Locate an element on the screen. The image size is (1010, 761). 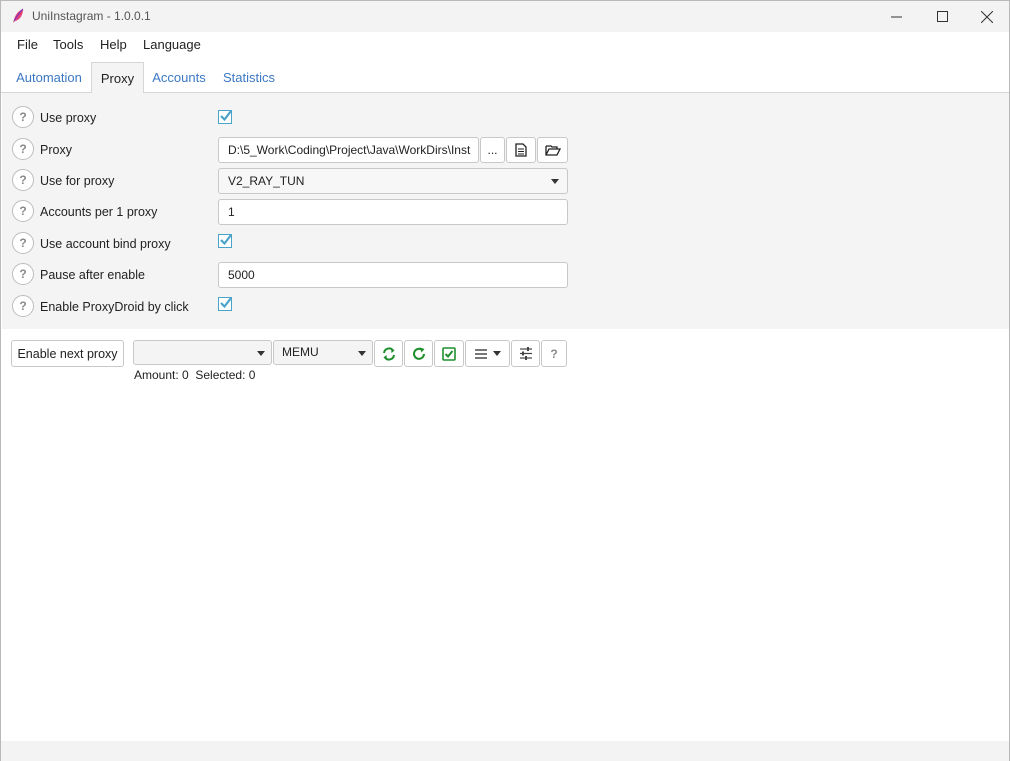
list-menu-button is located at coordinates (487, 353).